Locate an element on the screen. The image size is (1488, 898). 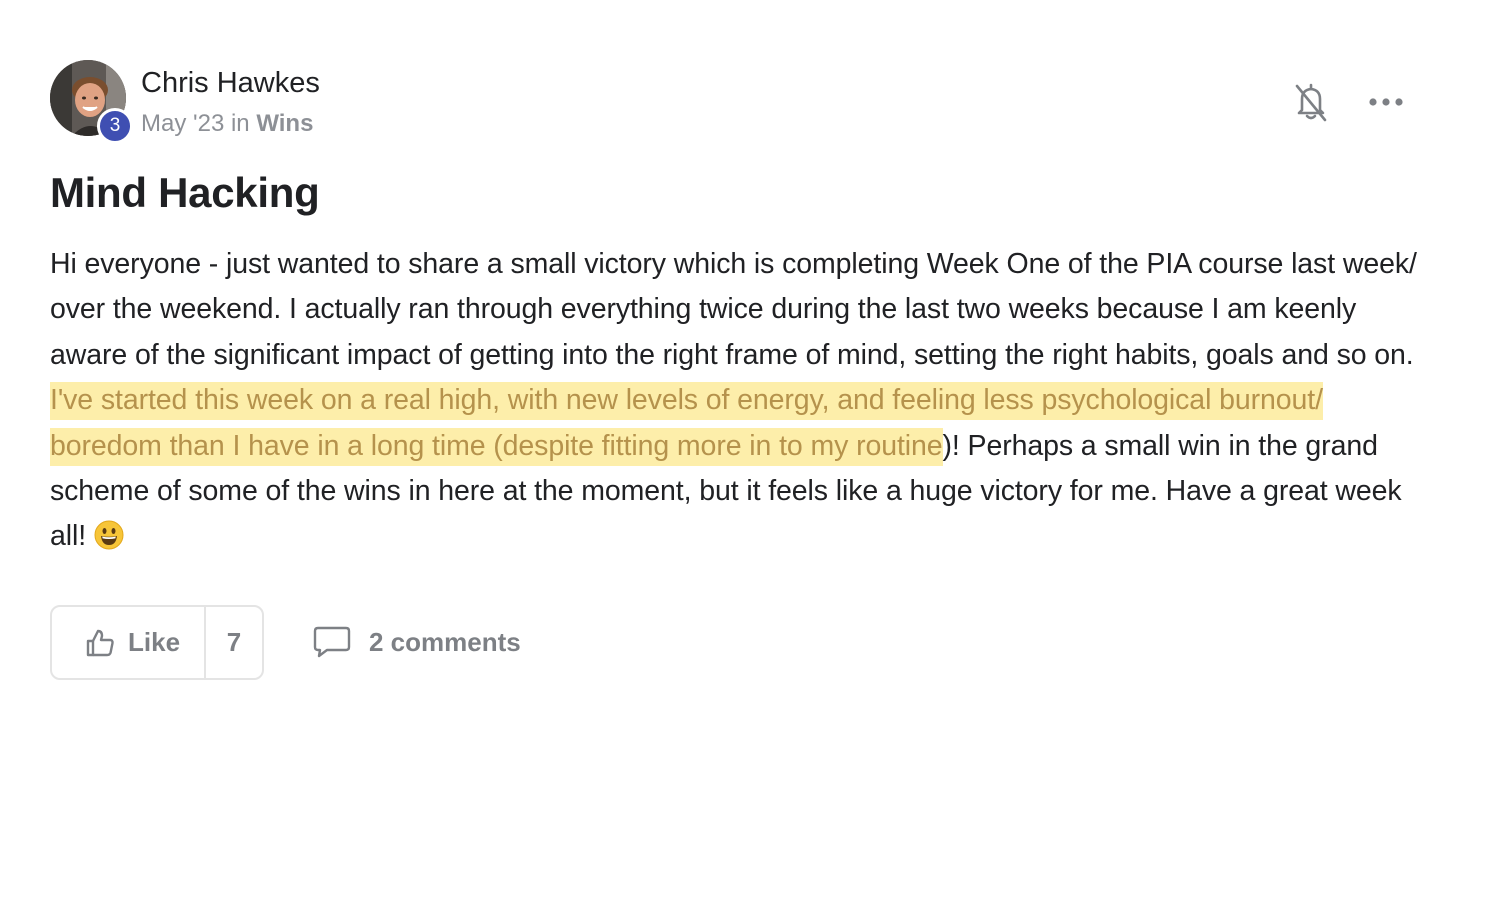
like-count: 7 is located at coordinates (234, 642).